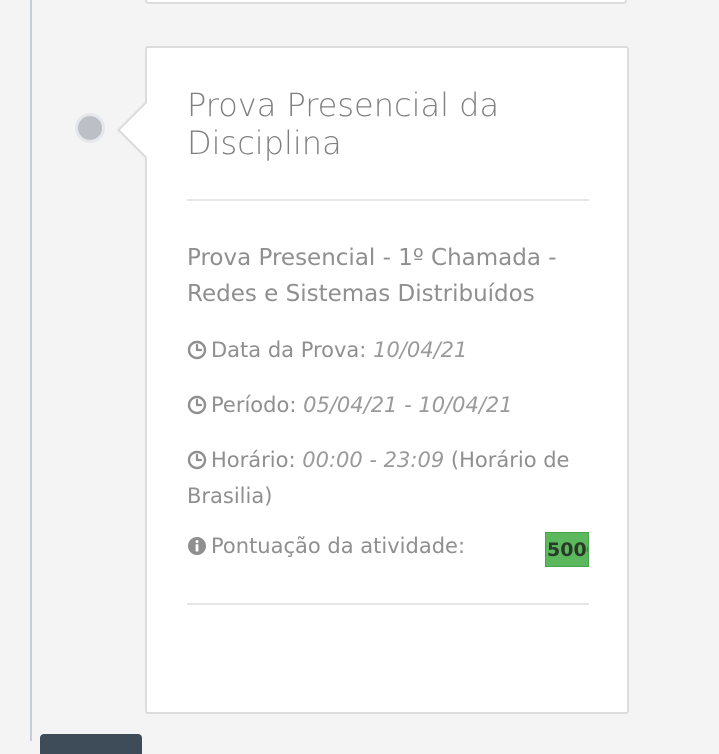  I want to click on card-pointer-arrow, so click(132, 130).